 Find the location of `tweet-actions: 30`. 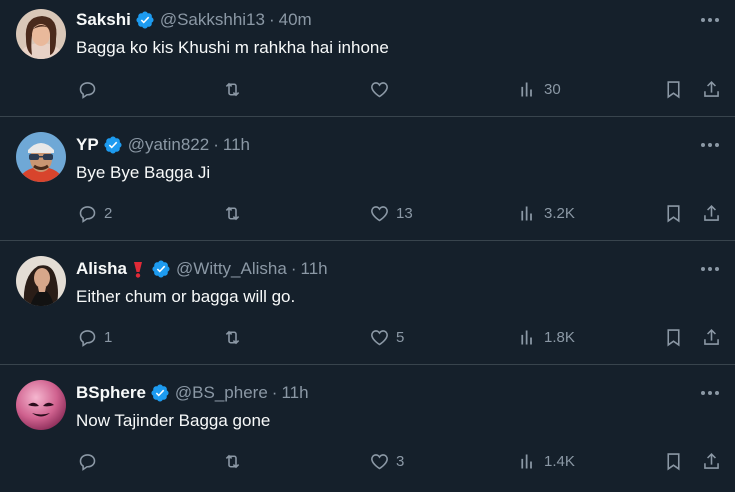

tweet-actions: 30 is located at coordinates (367, 89).